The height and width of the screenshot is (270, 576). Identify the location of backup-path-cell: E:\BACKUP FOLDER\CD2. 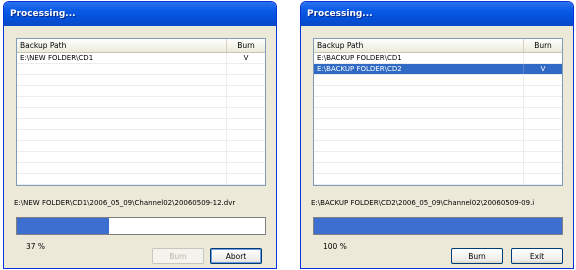
(419, 69).